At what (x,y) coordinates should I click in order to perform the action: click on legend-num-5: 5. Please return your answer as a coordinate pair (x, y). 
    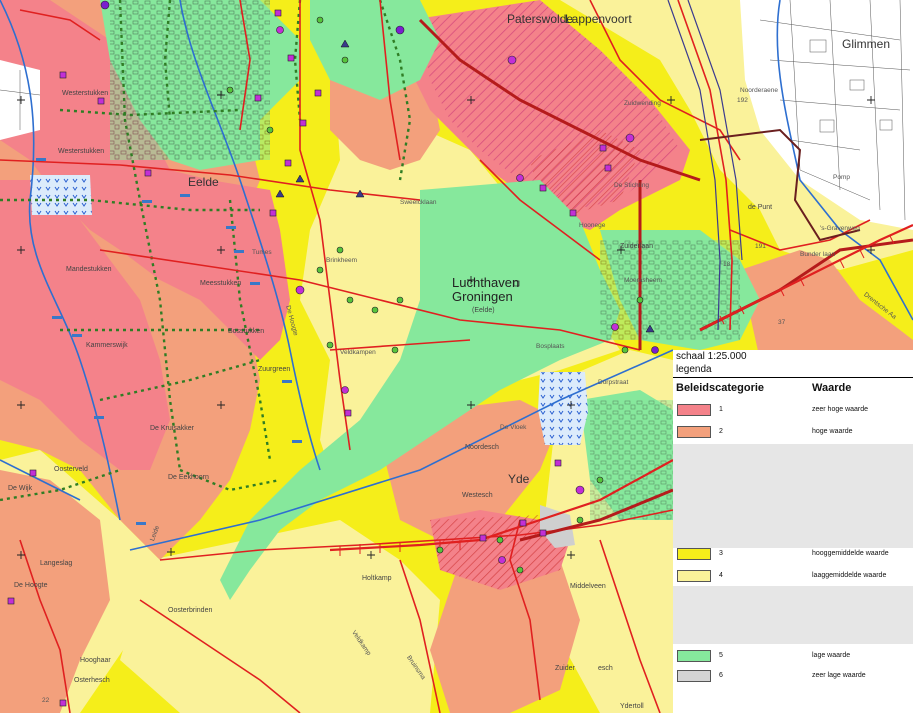
    Looking at the image, I should click on (721, 655).